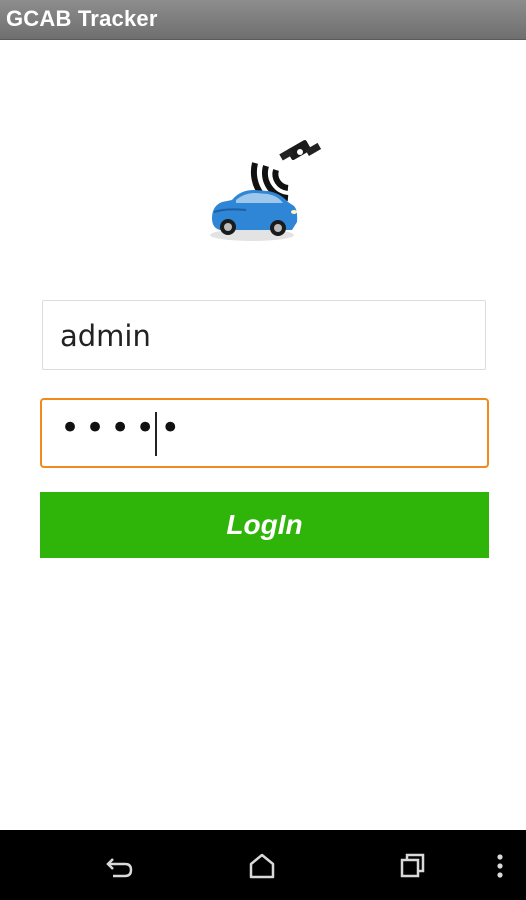 The height and width of the screenshot is (900, 526). What do you see at coordinates (412, 866) in the screenshot?
I see `recents-icon` at bounding box center [412, 866].